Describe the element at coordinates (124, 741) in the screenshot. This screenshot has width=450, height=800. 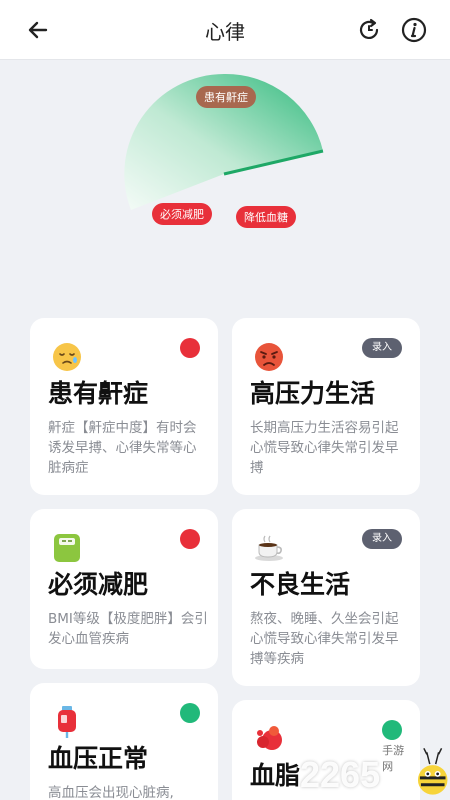
I see `card-blood-pressure: 血压正常 高血压会出现心脏病,` at that location.